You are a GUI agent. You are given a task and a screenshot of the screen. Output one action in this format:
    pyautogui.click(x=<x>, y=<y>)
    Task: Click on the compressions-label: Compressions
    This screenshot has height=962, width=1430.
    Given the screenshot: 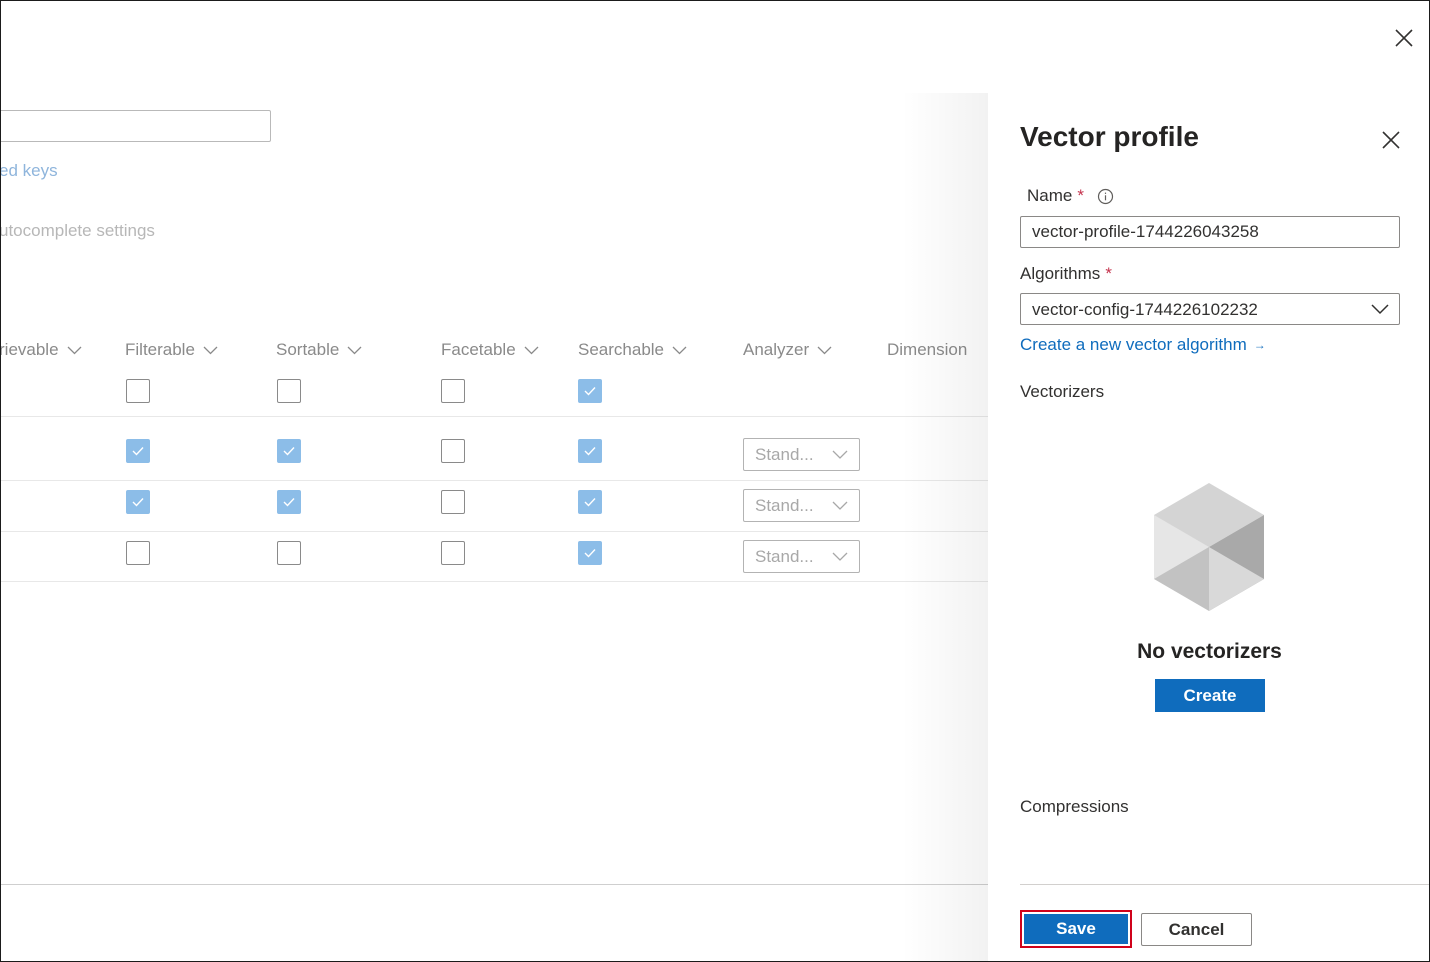 What is the action you would take?
    pyautogui.click(x=1074, y=806)
    